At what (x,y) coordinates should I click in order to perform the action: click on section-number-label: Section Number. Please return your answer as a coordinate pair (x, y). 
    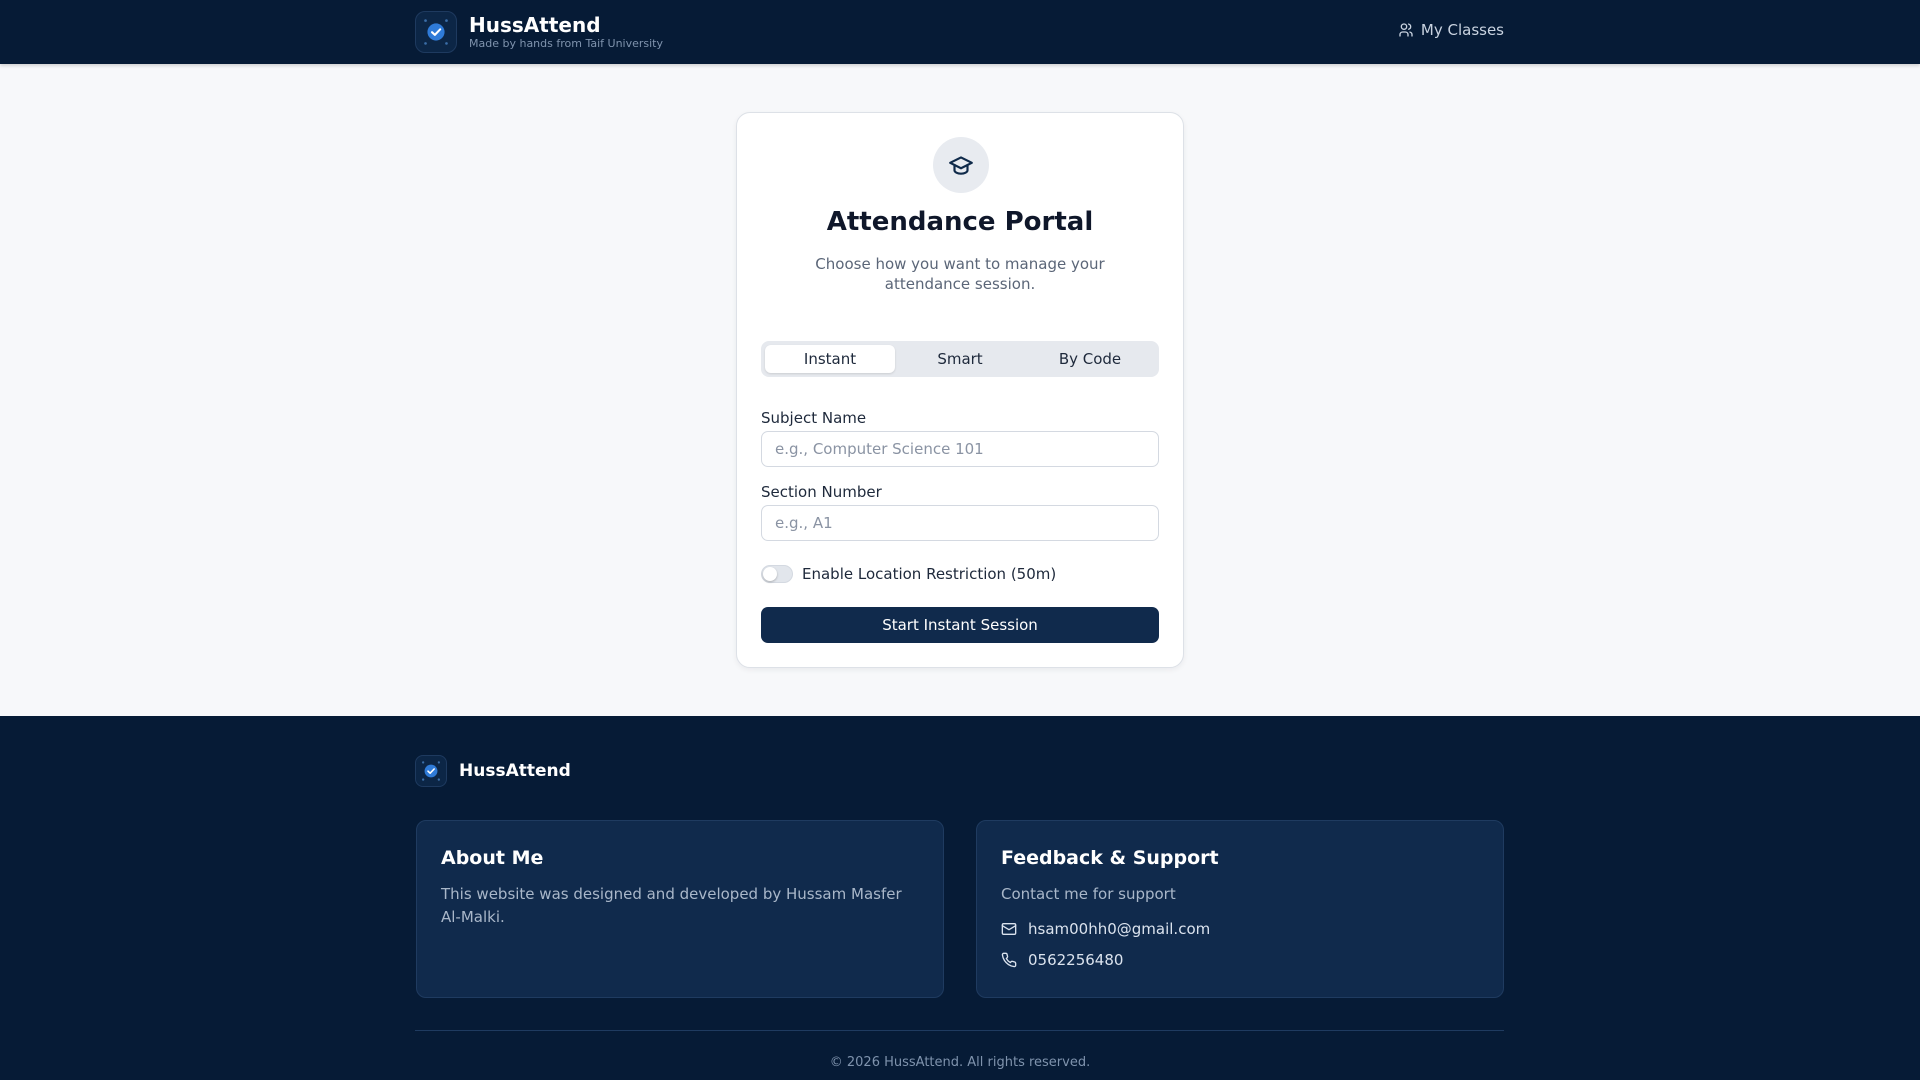
    Looking at the image, I should click on (821, 492).